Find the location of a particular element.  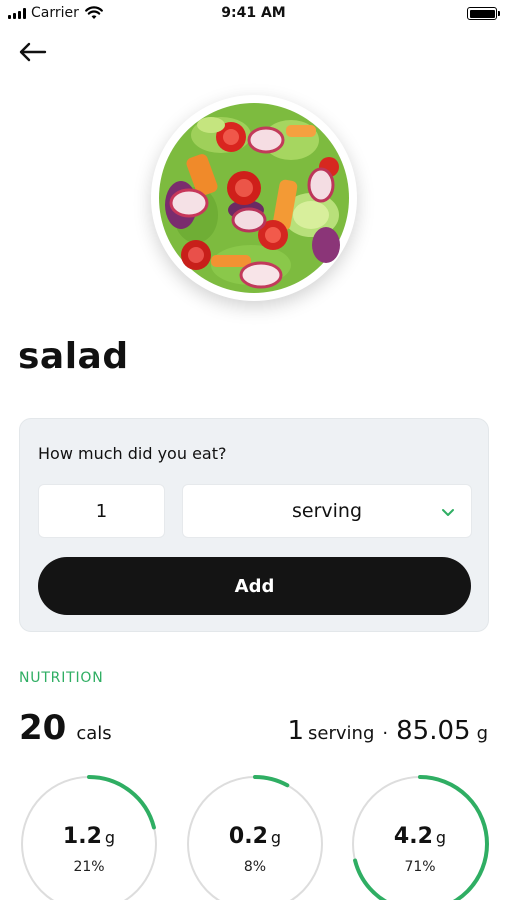

serving-weight-unit: g is located at coordinates (482, 733).